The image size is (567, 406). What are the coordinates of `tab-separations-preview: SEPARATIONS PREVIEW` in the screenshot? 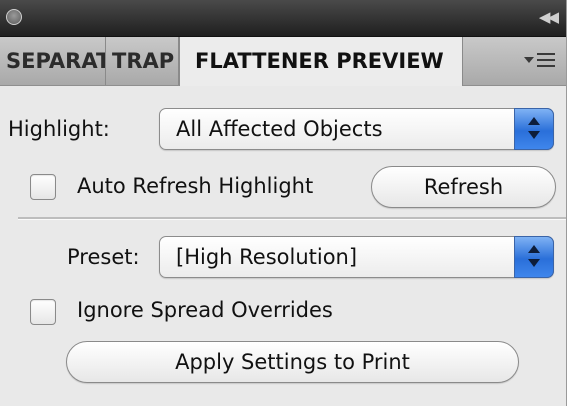 It's located at (53, 61).